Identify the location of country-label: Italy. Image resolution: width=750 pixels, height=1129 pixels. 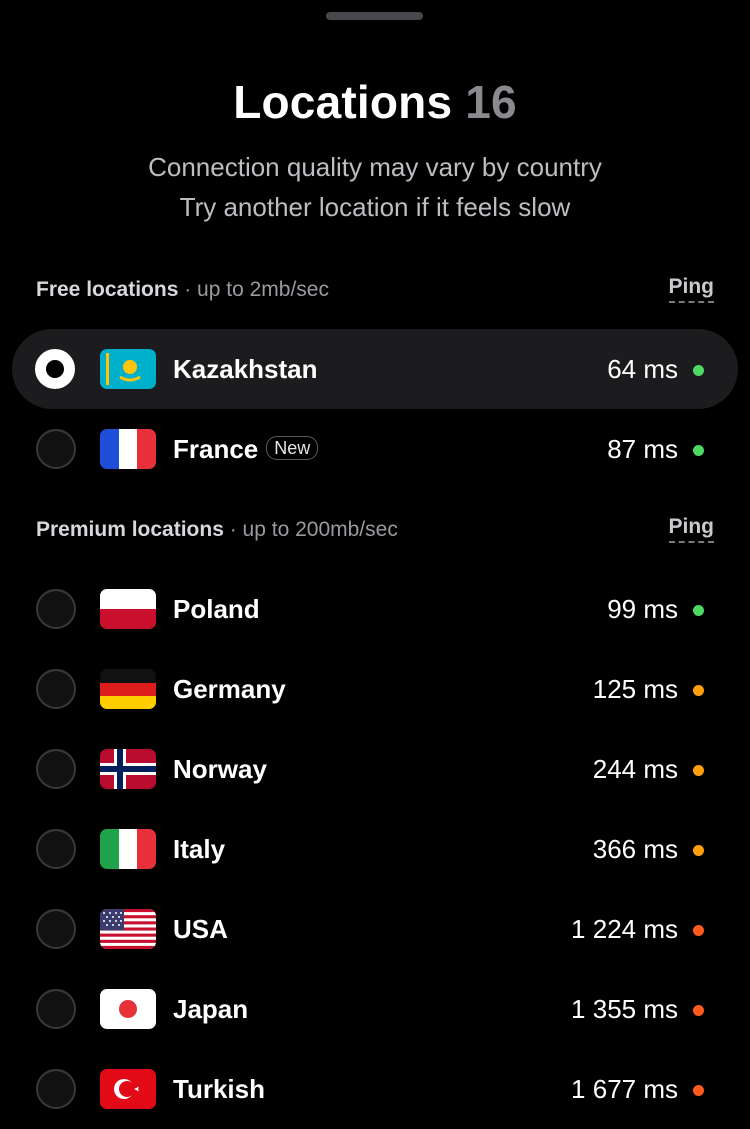
(199, 849).